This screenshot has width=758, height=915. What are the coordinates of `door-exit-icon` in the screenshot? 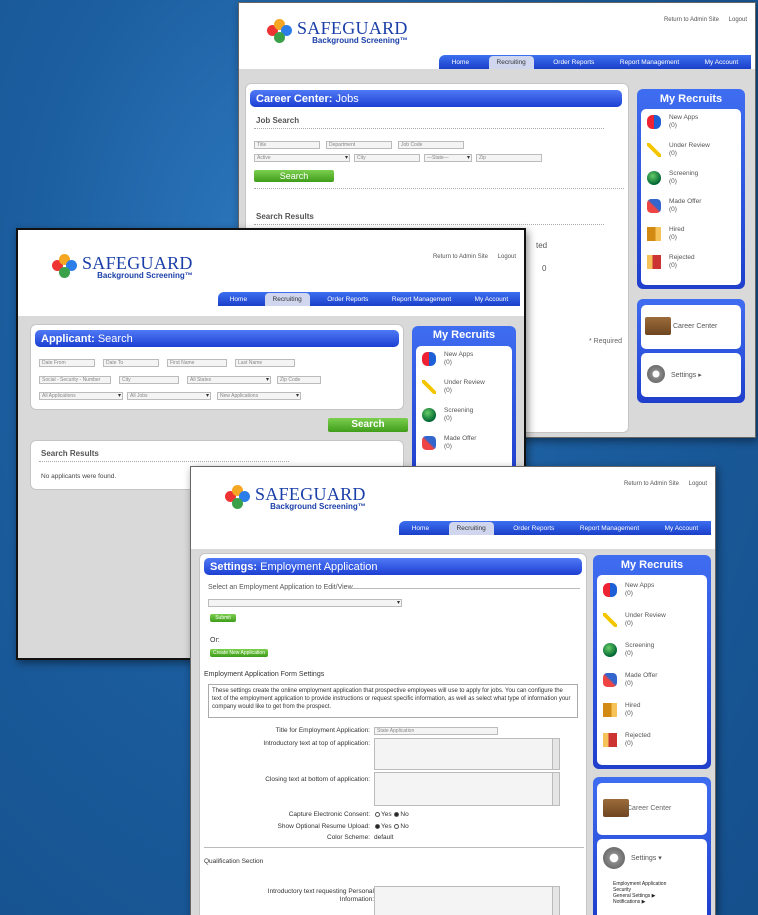 It's located at (654, 262).